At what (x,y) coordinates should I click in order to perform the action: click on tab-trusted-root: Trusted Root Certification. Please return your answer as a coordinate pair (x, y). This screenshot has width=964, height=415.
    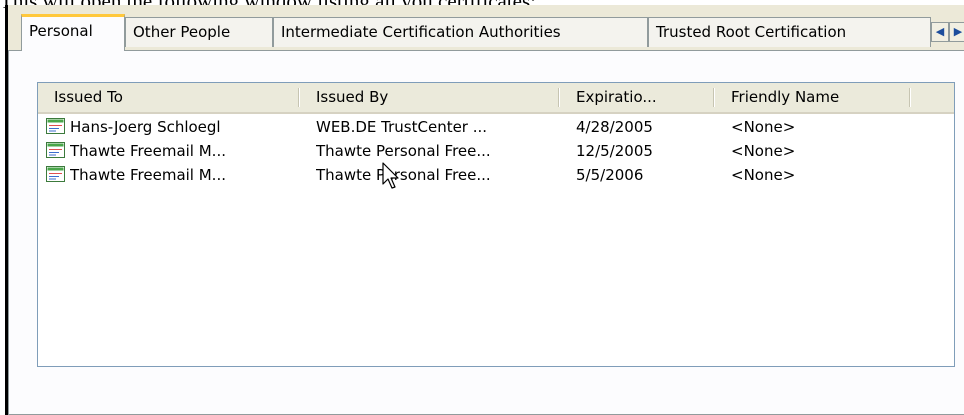
    Looking at the image, I should click on (789, 32).